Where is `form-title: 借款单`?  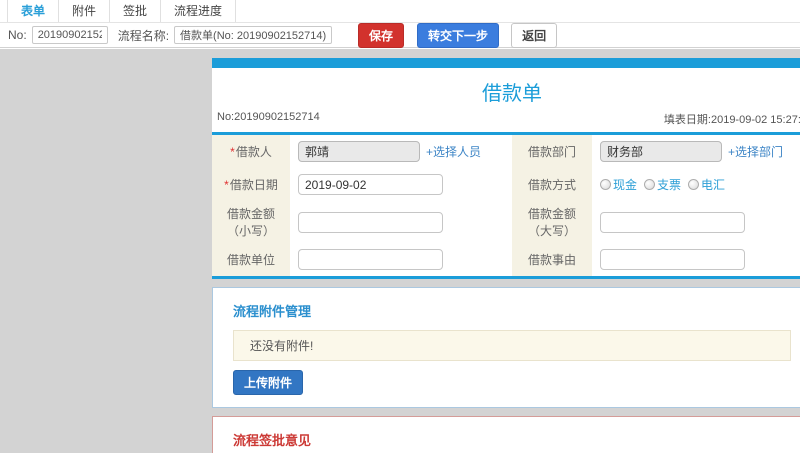 form-title: 借款单 is located at coordinates (512, 94).